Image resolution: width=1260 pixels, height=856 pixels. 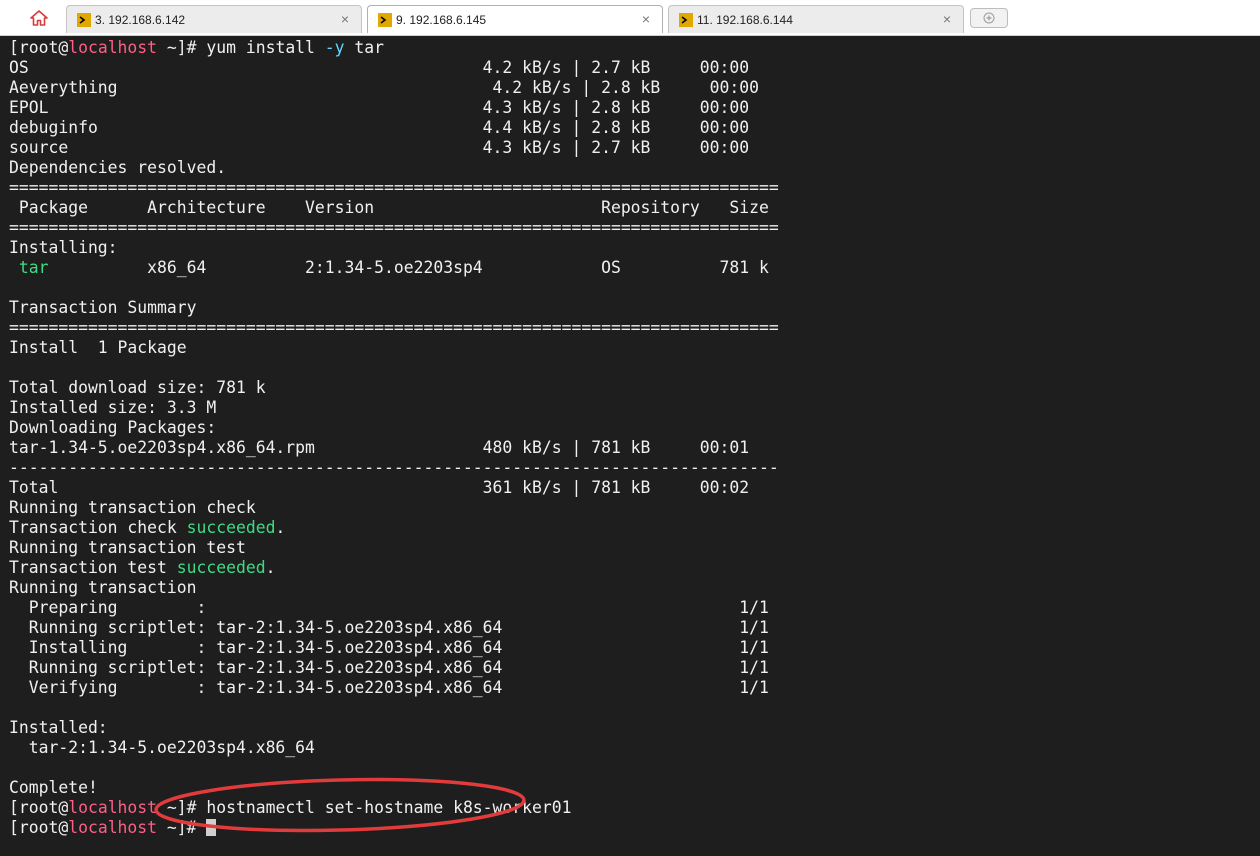 What do you see at coordinates (127, 547) in the screenshot?
I see `terminal-text-segment: Running transaction test` at bounding box center [127, 547].